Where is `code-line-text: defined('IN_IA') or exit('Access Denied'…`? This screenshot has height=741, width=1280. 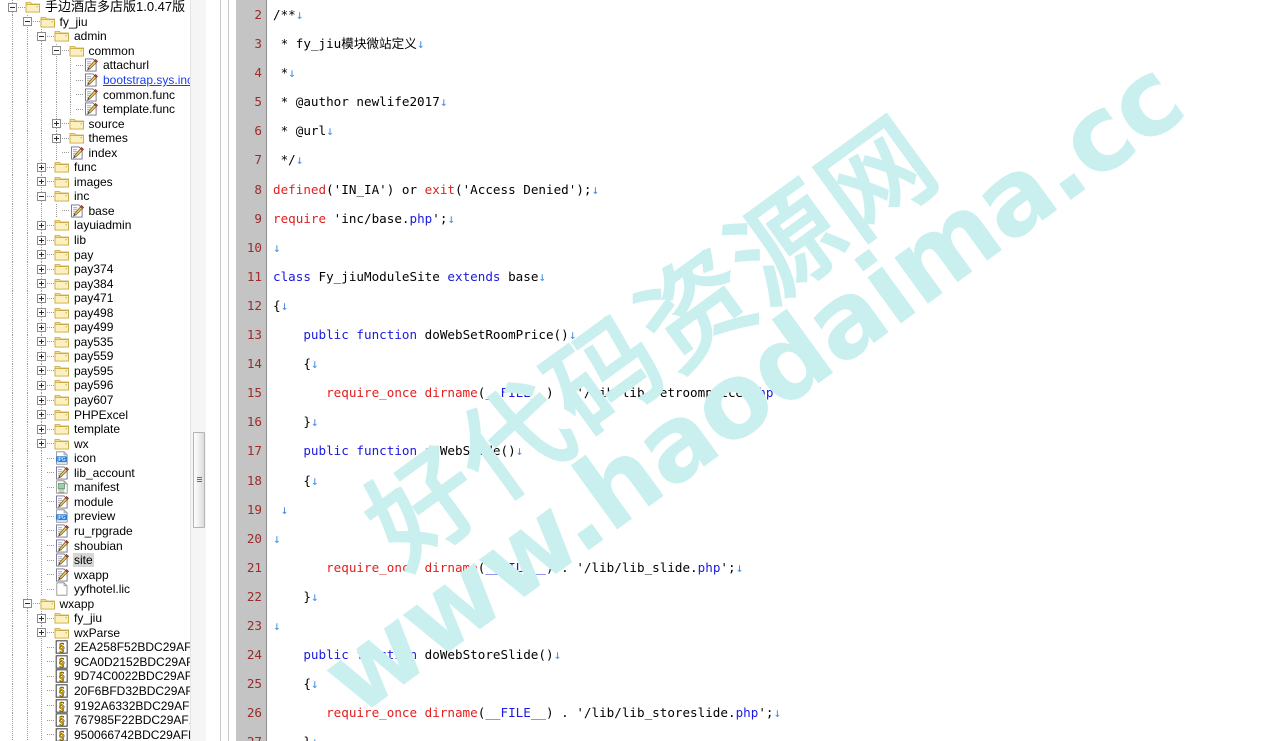
code-line-text: defined('IN_IA') or exit('Access Denied'… is located at coordinates (433, 189).